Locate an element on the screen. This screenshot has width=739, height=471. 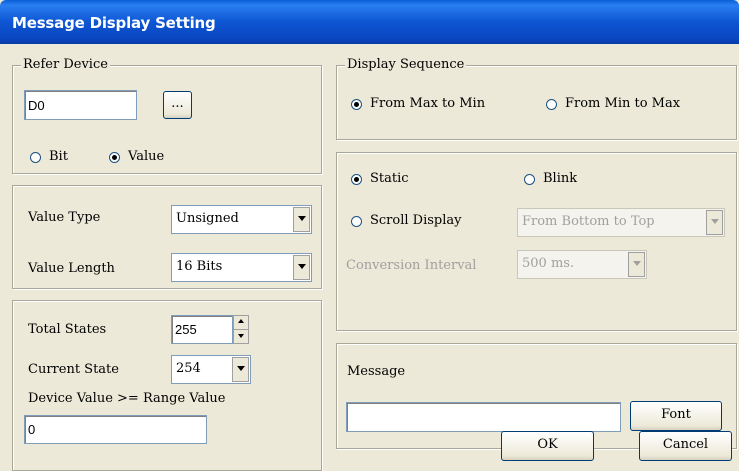
scroll-direction-value: From Bottom to Top is located at coordinates (588, 221).